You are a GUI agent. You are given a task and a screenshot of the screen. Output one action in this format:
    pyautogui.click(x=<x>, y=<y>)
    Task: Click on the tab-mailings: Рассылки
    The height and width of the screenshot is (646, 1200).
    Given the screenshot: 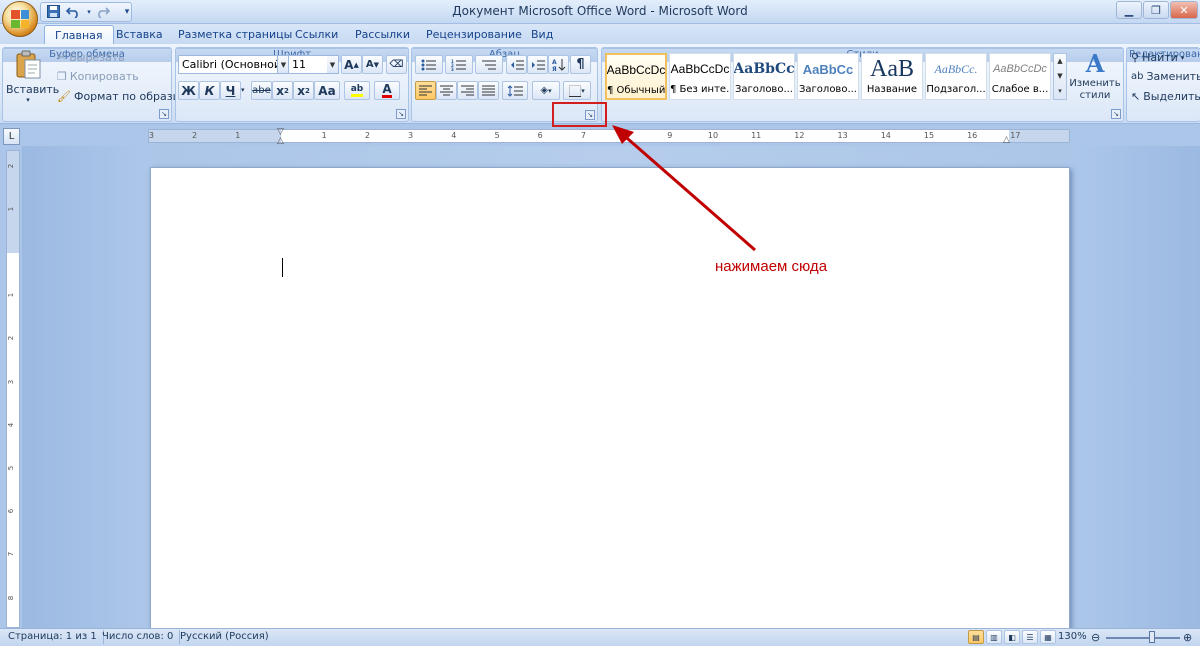 What is the action you would take?
    pyautogui.click(x=382, y=34)
    